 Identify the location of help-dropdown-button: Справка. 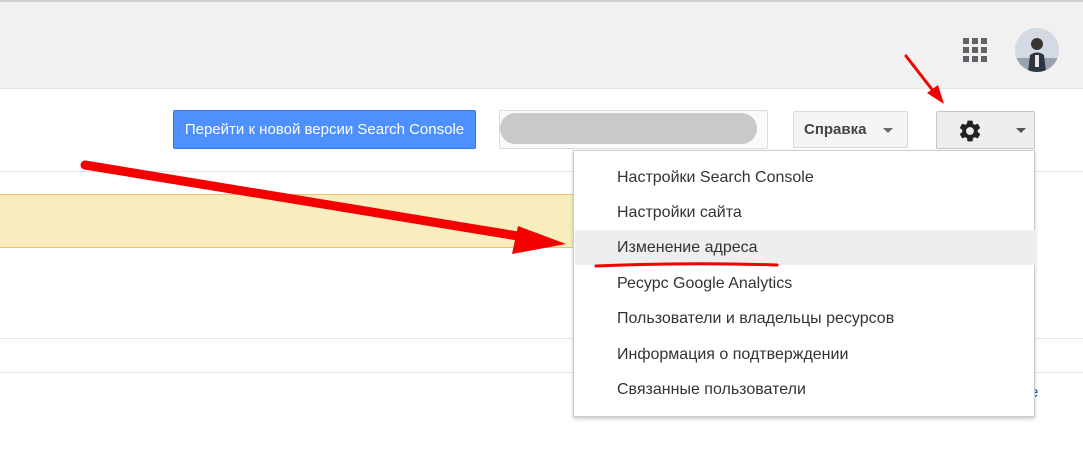
(850, 129).